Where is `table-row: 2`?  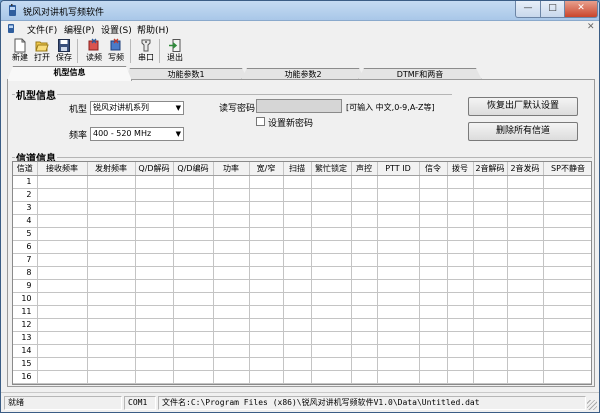
table-row: 2 is located at coordinates (302, 195).